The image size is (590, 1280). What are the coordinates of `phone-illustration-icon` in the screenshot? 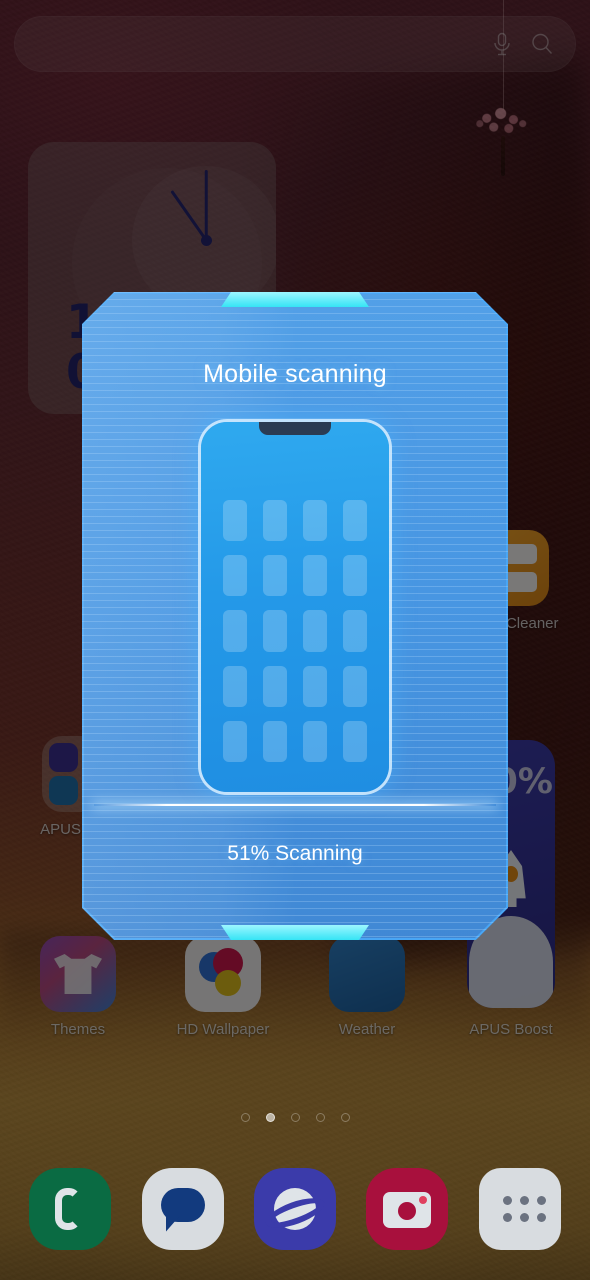 It's located at (295, 607).